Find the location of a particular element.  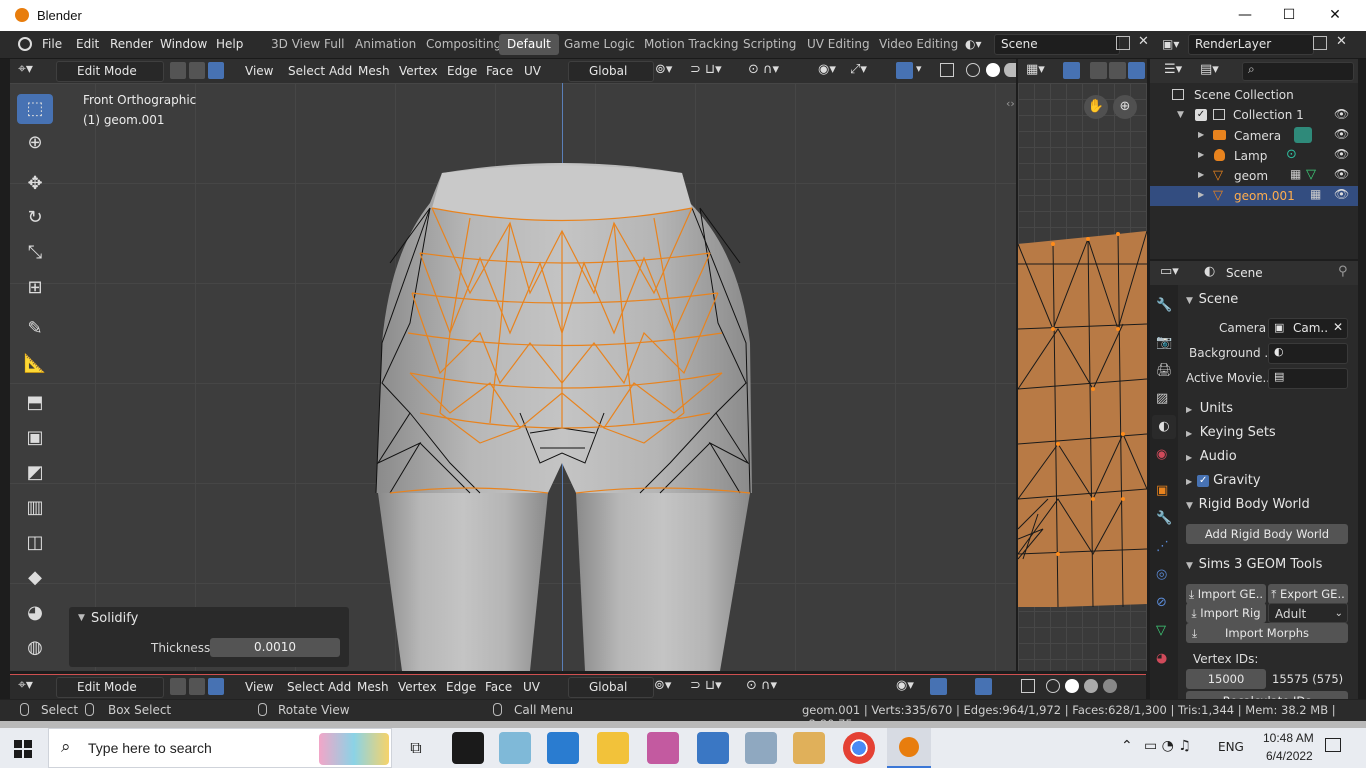

tray-icons: ▭ ◔ ♫ is located at coordinates (1167, 746).